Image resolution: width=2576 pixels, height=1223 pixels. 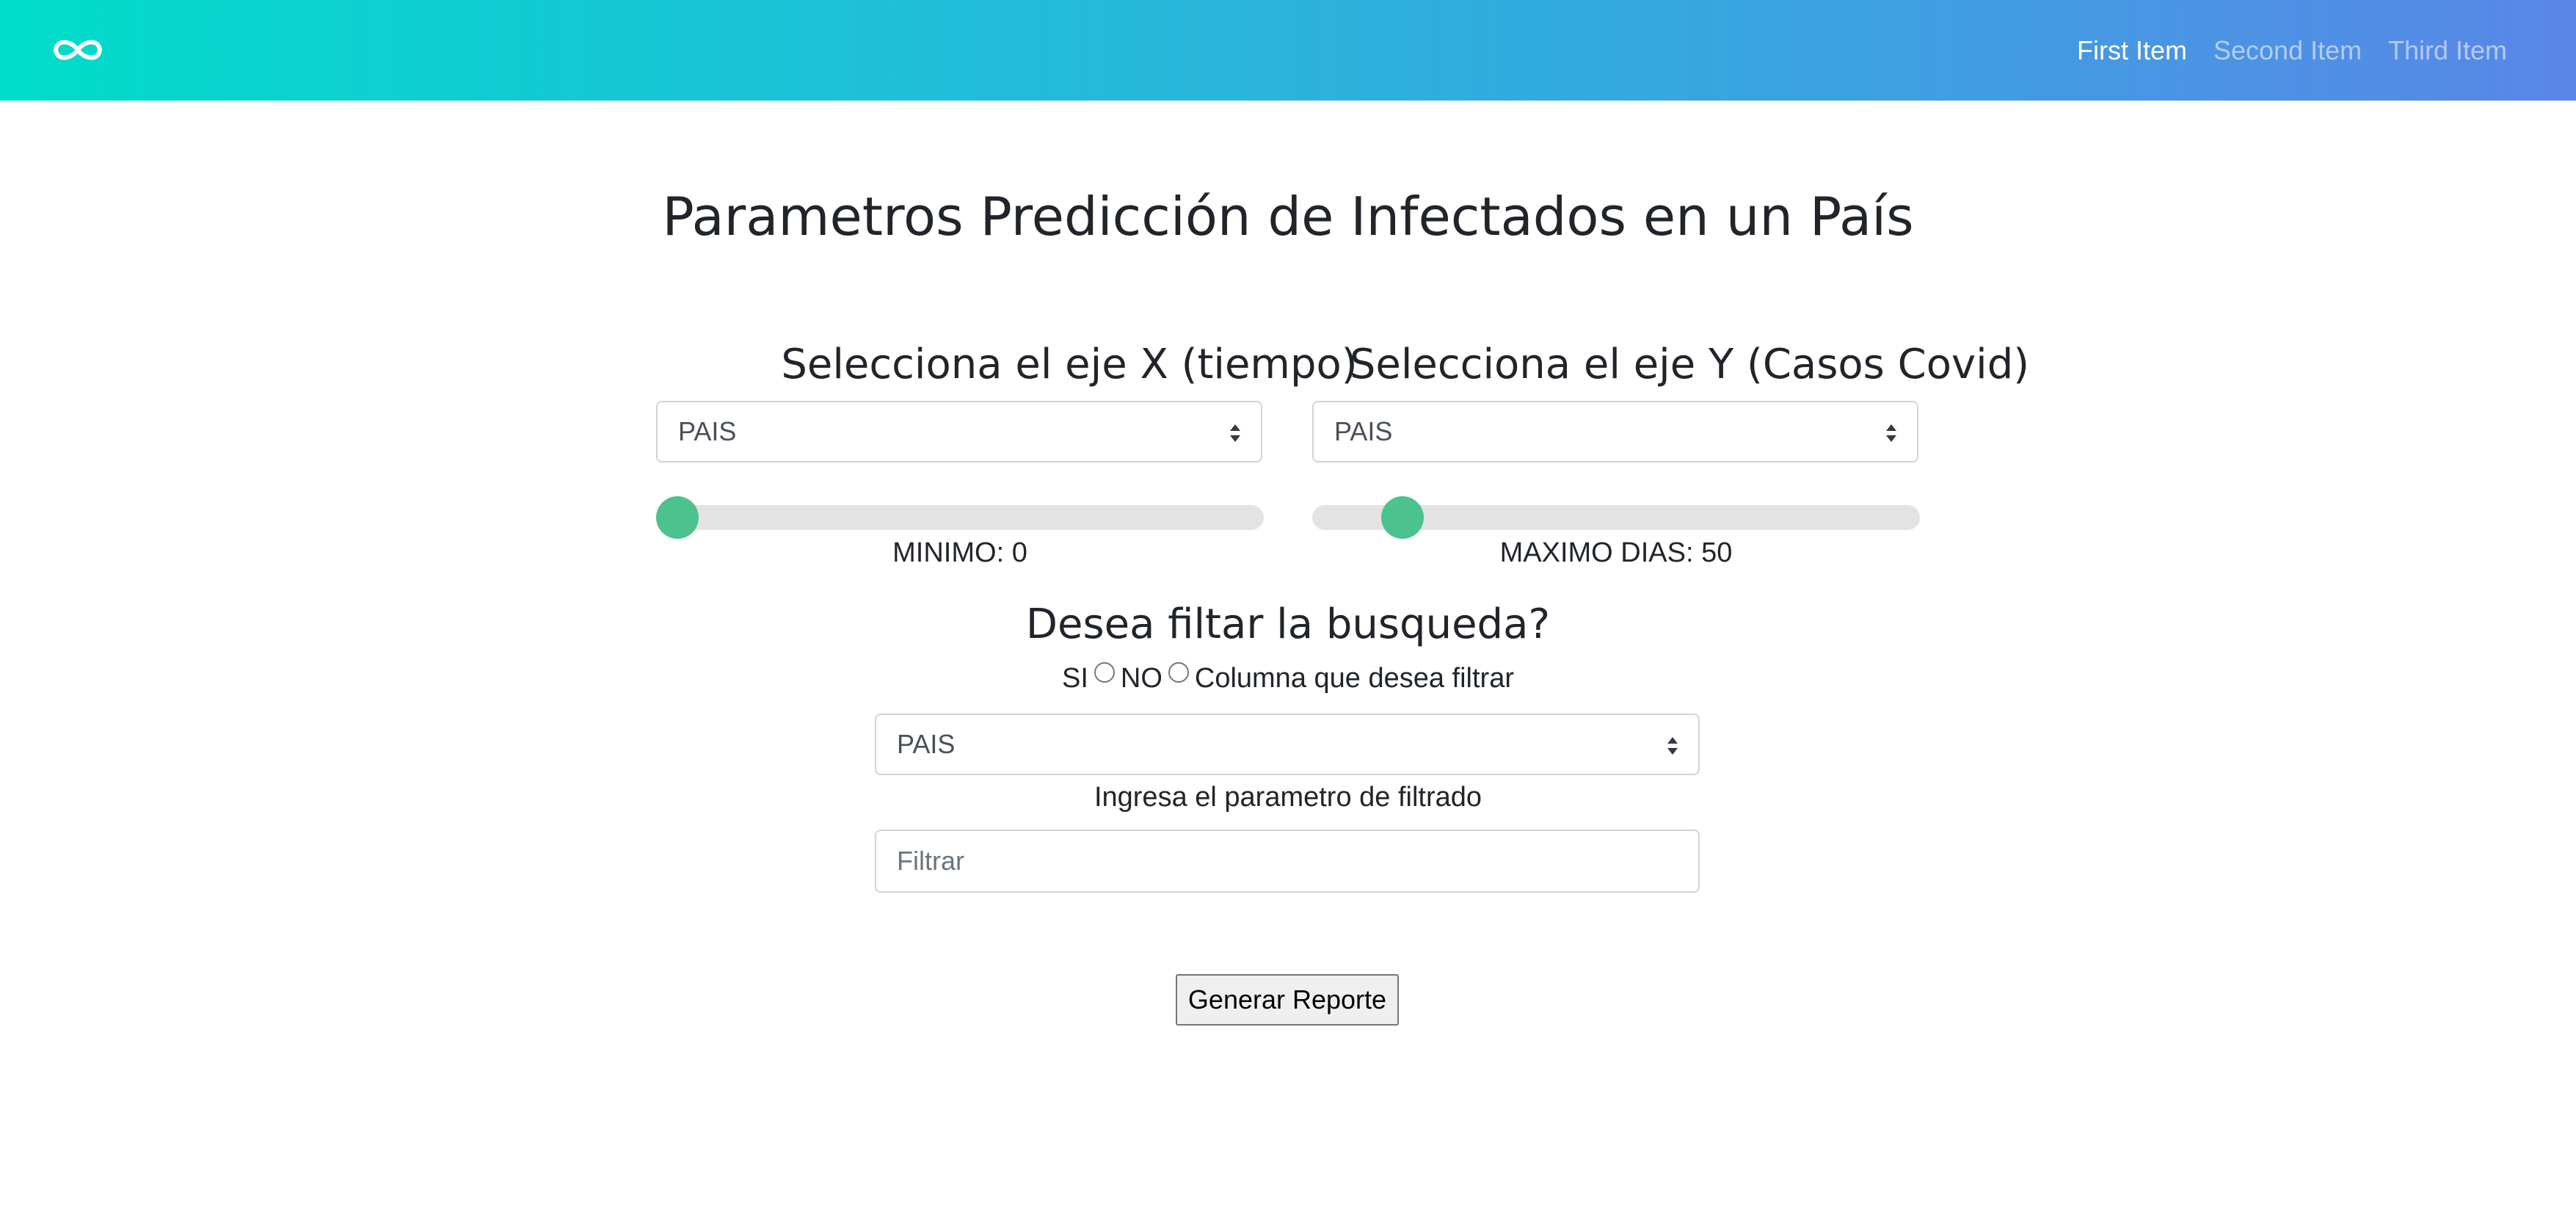 What do you see at coordinates (78, 50) in the screenshot?
I see `infinity-icon` at bounding box center [78, 50].